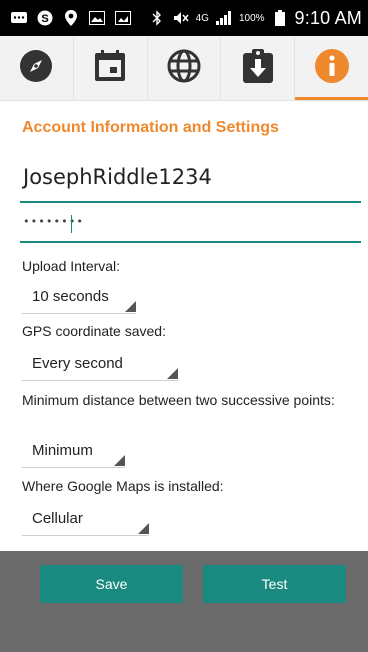 This screenshot has width=368, height=652. I want to click on image-icon, so click(97, 18).